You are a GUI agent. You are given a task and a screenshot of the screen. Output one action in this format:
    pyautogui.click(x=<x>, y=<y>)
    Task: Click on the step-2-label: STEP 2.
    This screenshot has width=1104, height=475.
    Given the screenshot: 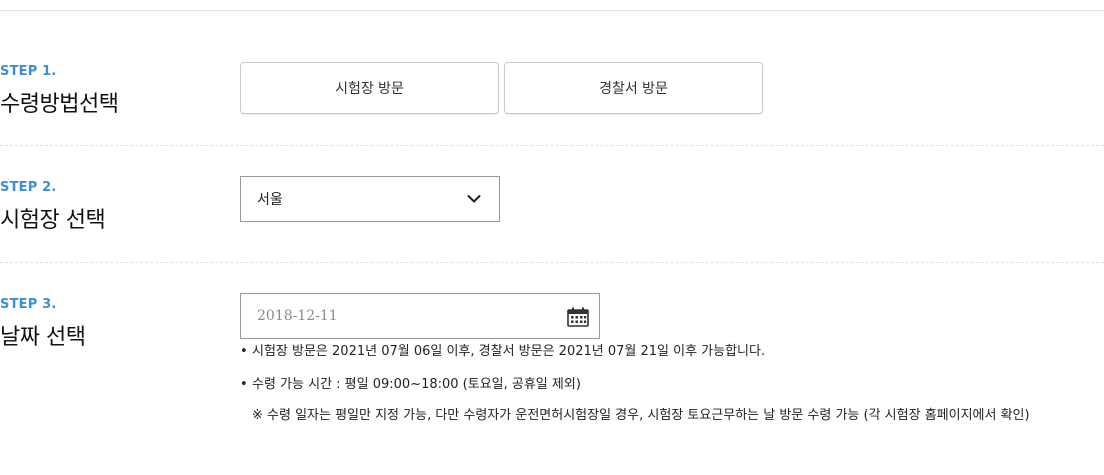 What is the action you would take?
    pyautogui.click(x=28, y=187)
    